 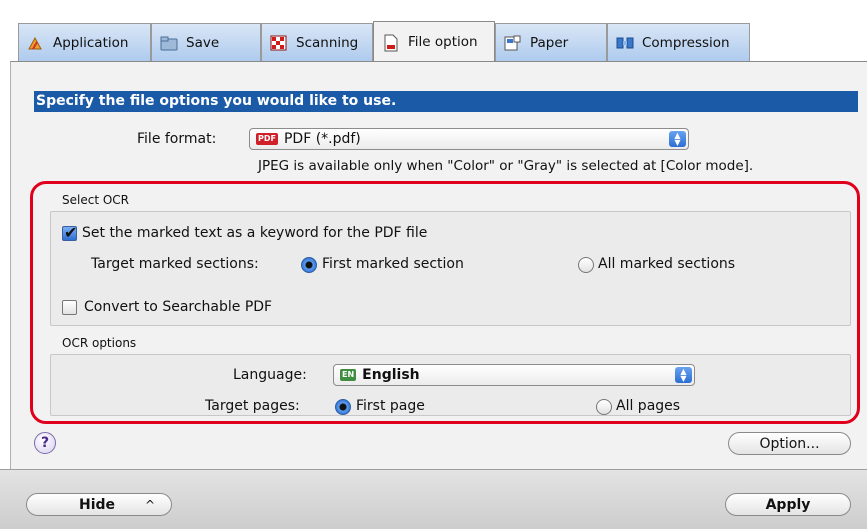 What do you see at coordinates (36, 43) in the screenshot?
I see `application-icon` at bounding box center [36, 43].